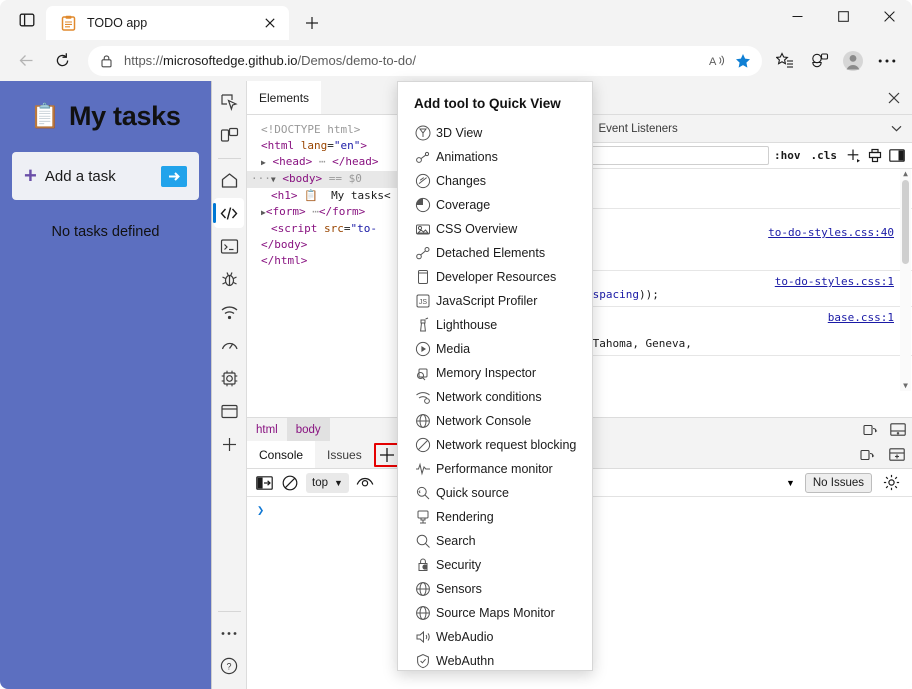 The image size is (912, 689). What do you see at coordinates (105, 176) in the screenshot?
I see `add-task-field: + Add a task` at bounding box center [105, 176].